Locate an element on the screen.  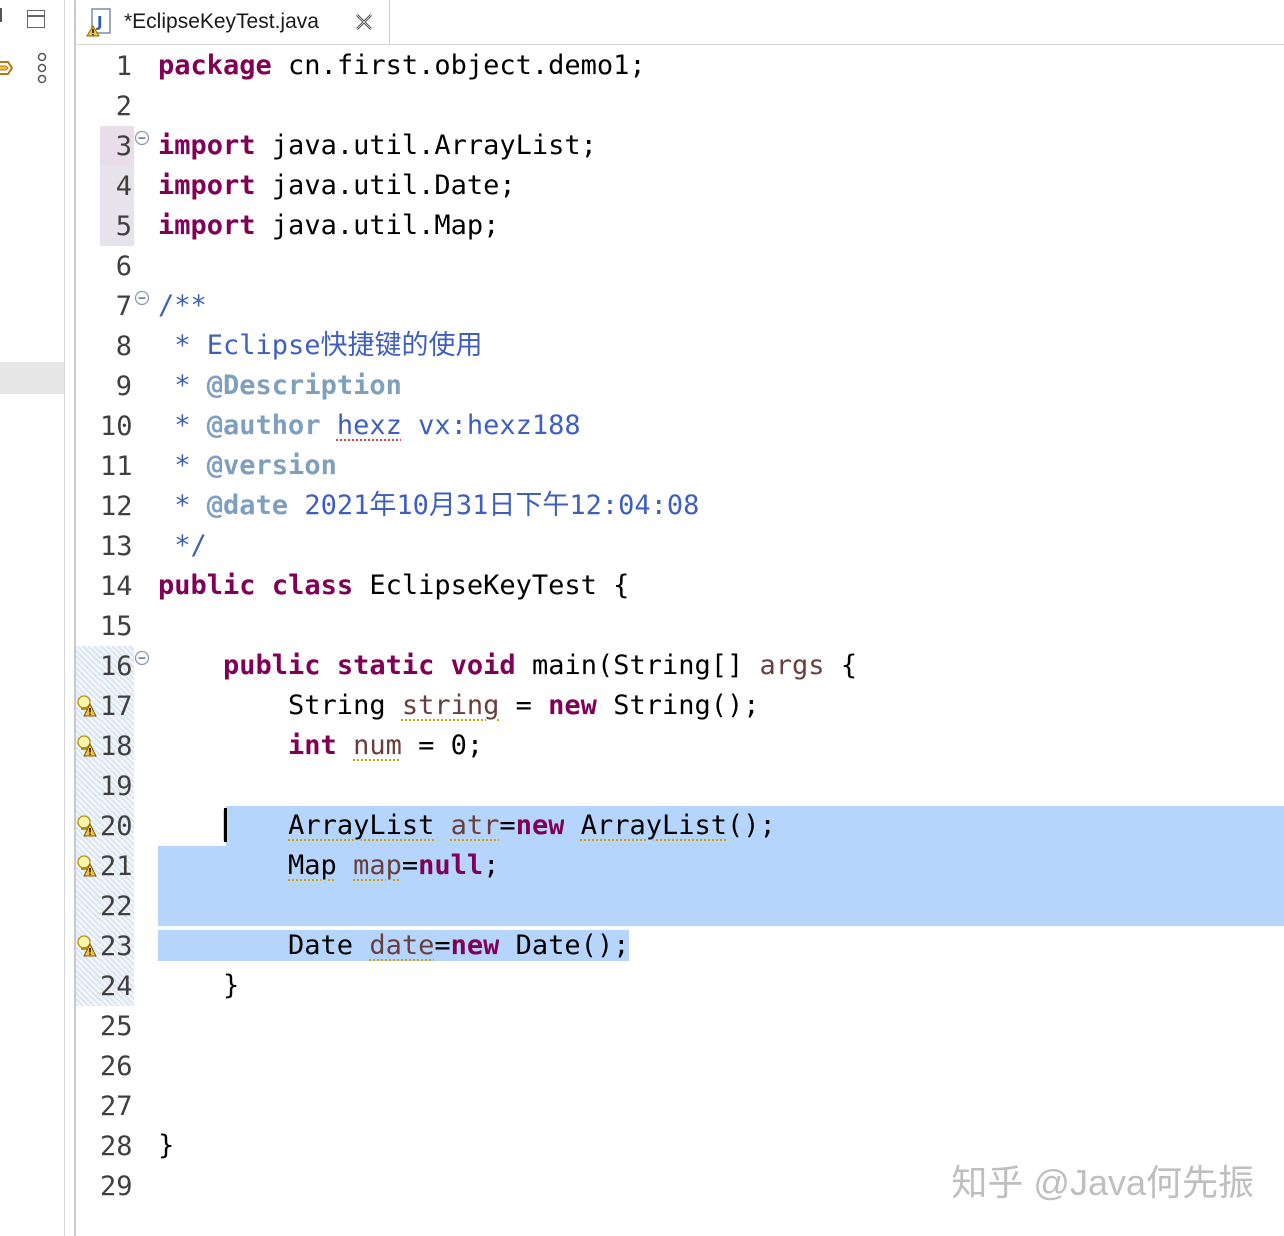
code-line: 12 * @date 2021年10月31日下午12:04:08 is located at coordinates (680, 506).